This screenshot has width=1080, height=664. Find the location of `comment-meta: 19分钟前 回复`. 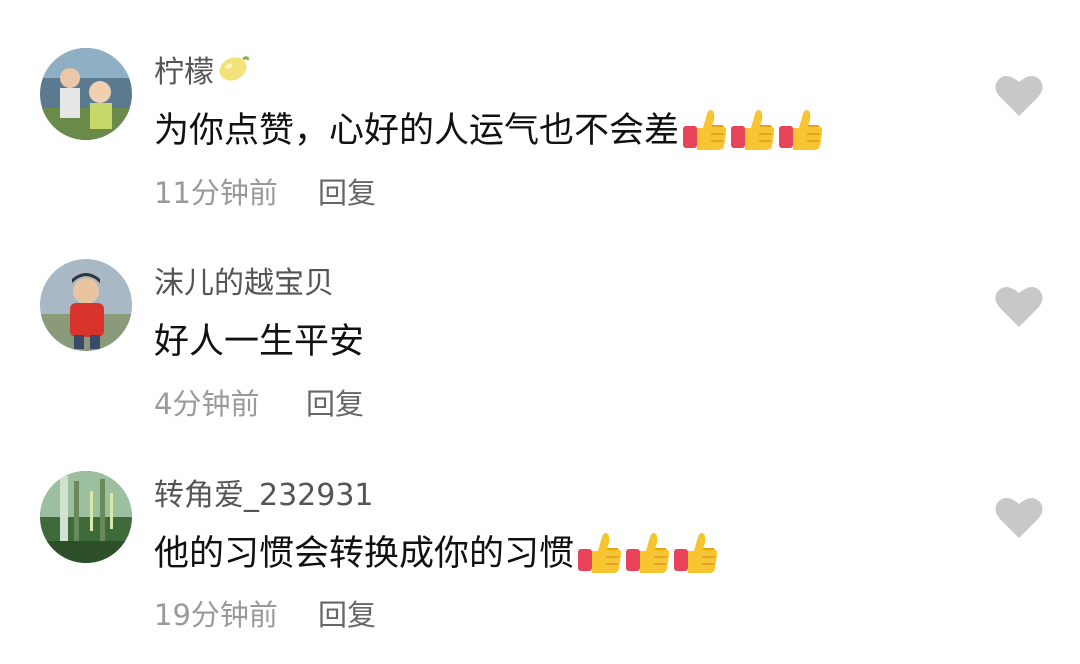

comment-meta: 19分钟前 回复 is located at coordinates (265, 615).